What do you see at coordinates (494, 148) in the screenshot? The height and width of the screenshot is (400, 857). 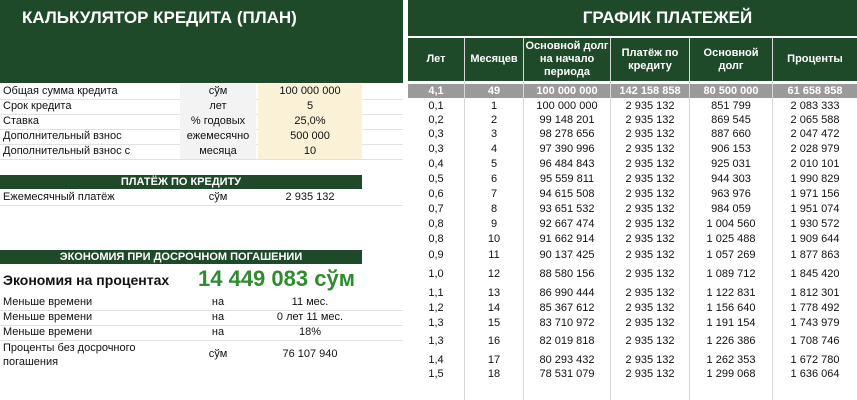 I see `cell-months: 4` at bounding box center [494, 148].